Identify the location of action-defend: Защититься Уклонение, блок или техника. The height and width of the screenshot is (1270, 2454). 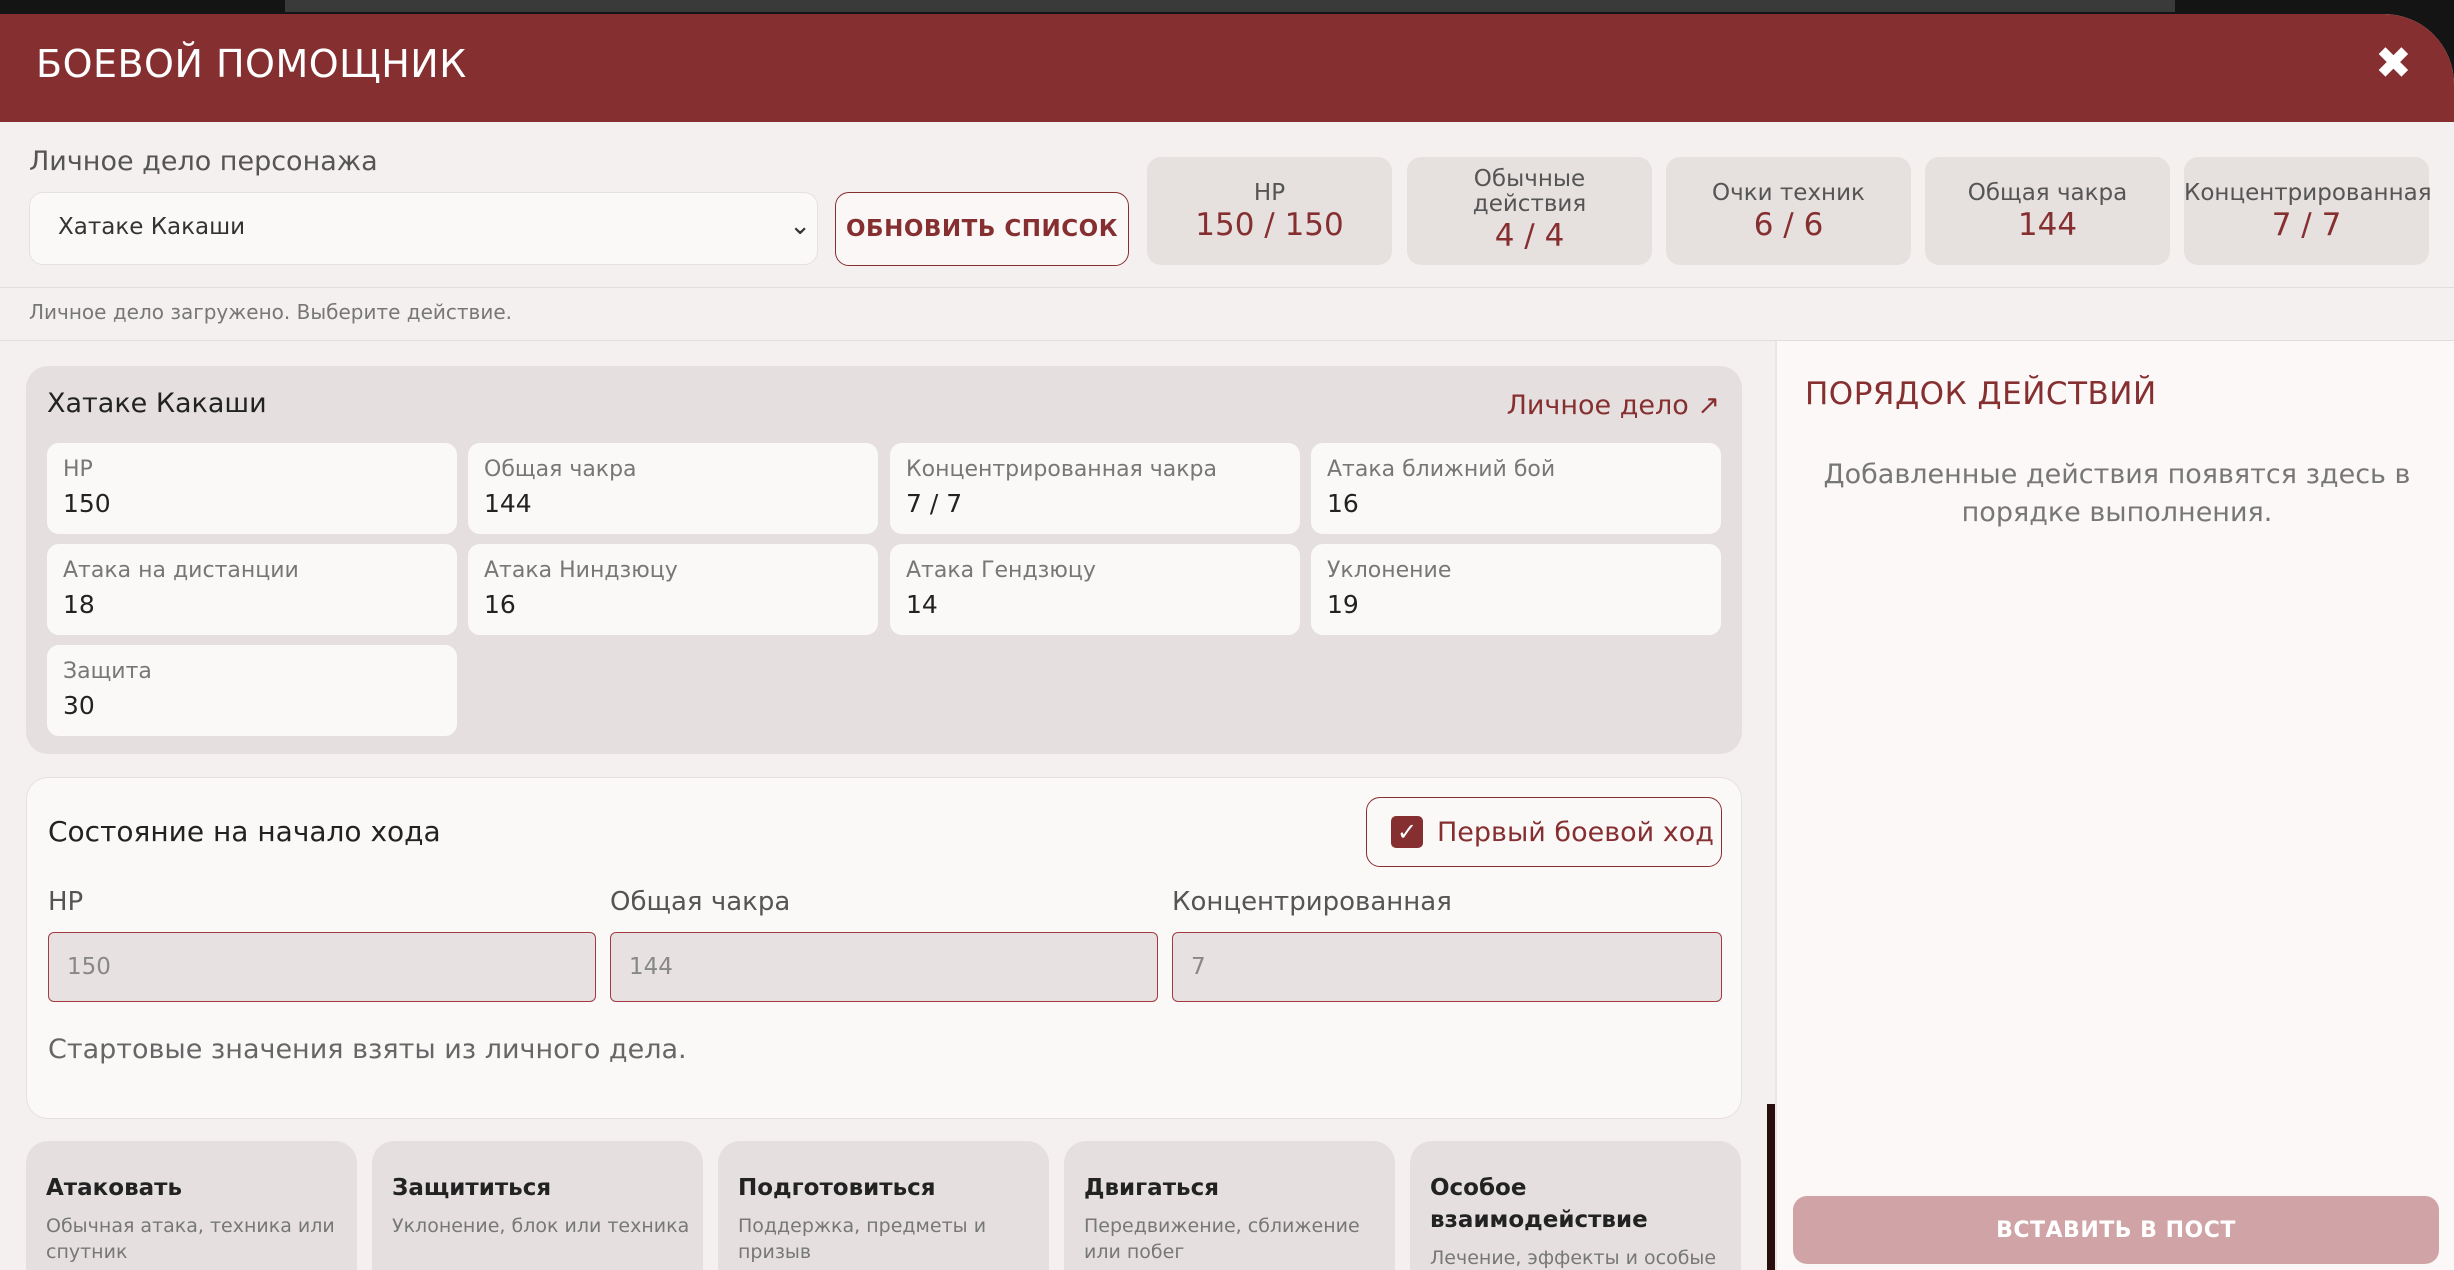
(537, 1205).